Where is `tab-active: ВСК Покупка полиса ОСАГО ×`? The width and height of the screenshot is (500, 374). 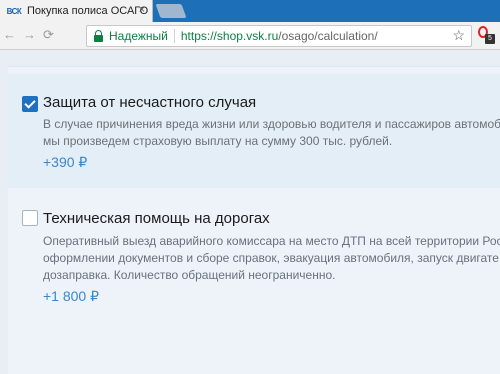
tab-active: ВСК Покупка полиса ОСАГО × is located at coordinates (76, 11).